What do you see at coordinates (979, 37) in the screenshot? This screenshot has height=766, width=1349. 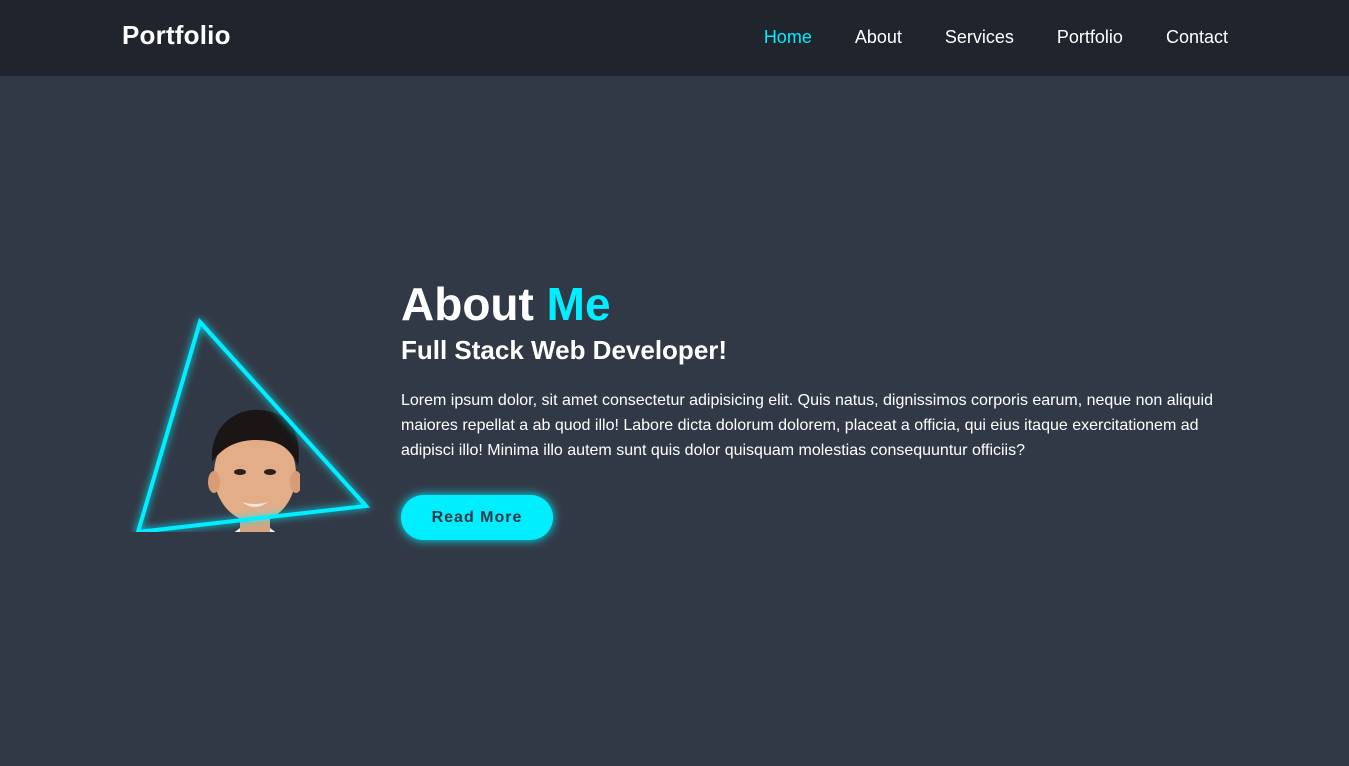 I see `nav-services-link: Services` at bounding box center [979, 37].